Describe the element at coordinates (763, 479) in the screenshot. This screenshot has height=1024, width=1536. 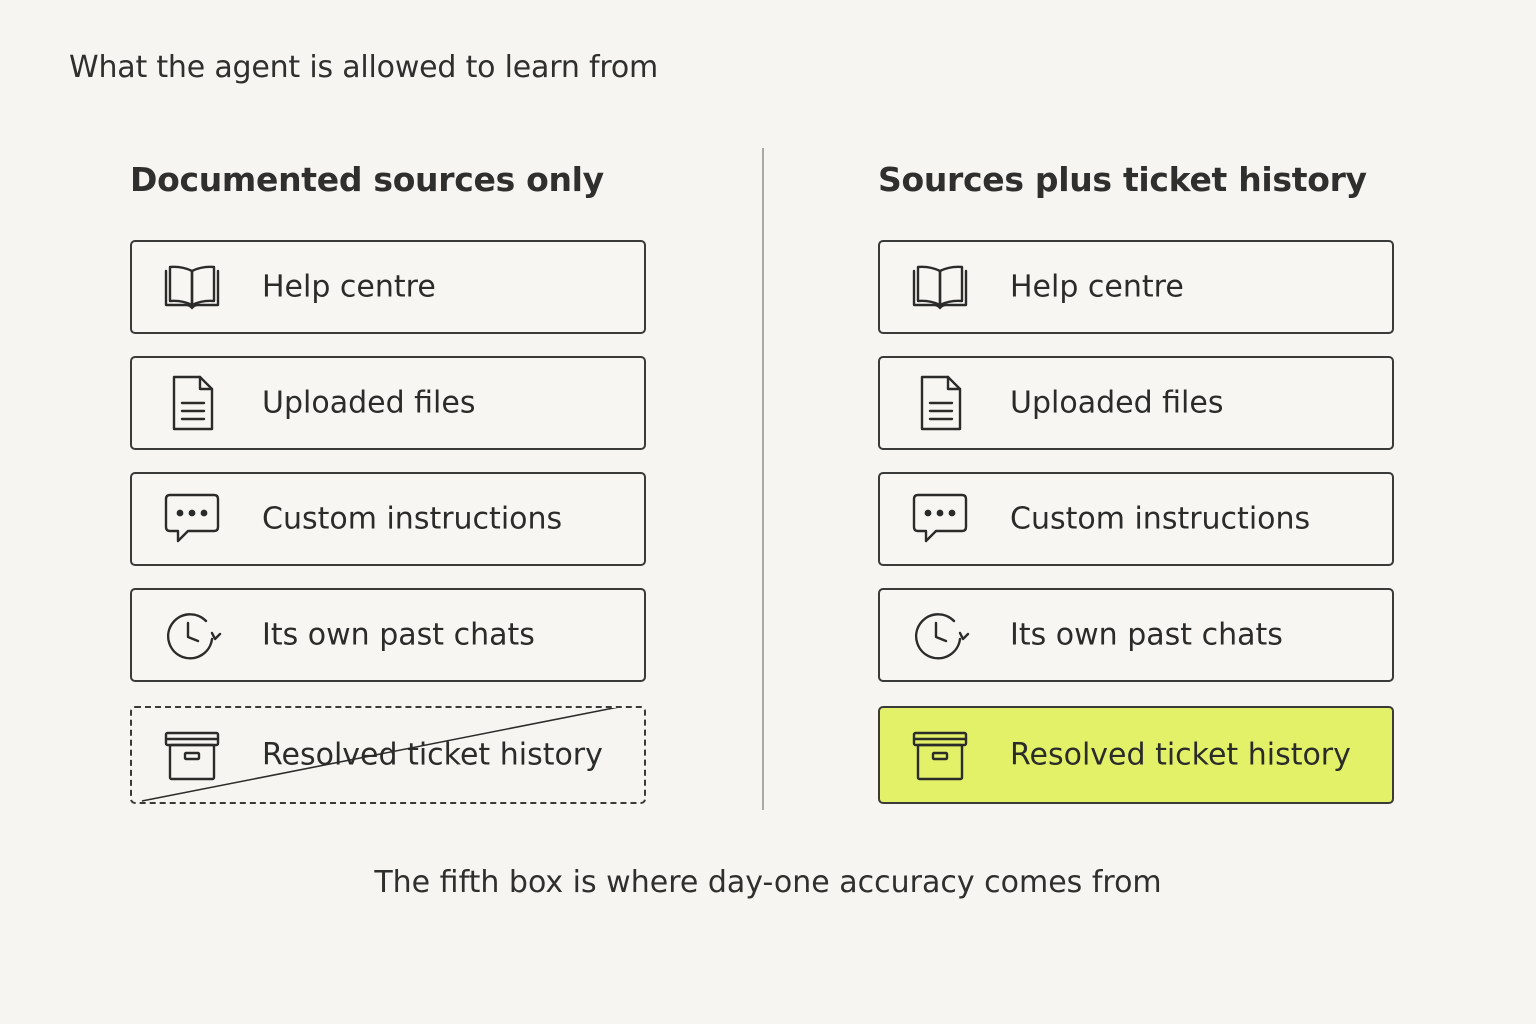
I see `column-divider` at that location.